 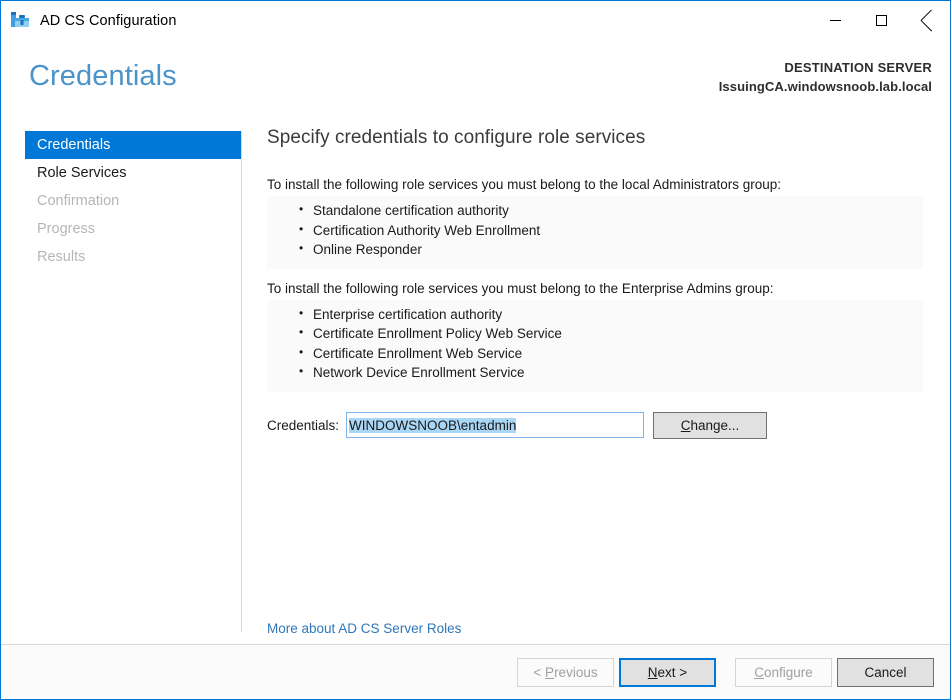 I want to click on window-controls, so click(x=881, y=20).